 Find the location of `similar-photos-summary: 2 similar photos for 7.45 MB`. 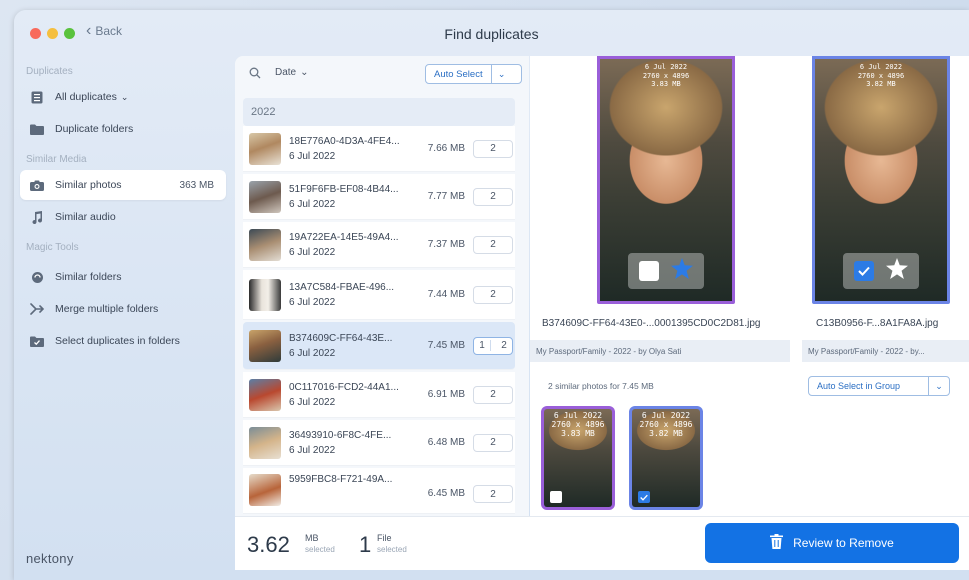

similar-photos-summary: 2 similar photos for 7.45 MB is located at coordinates (601, 386).